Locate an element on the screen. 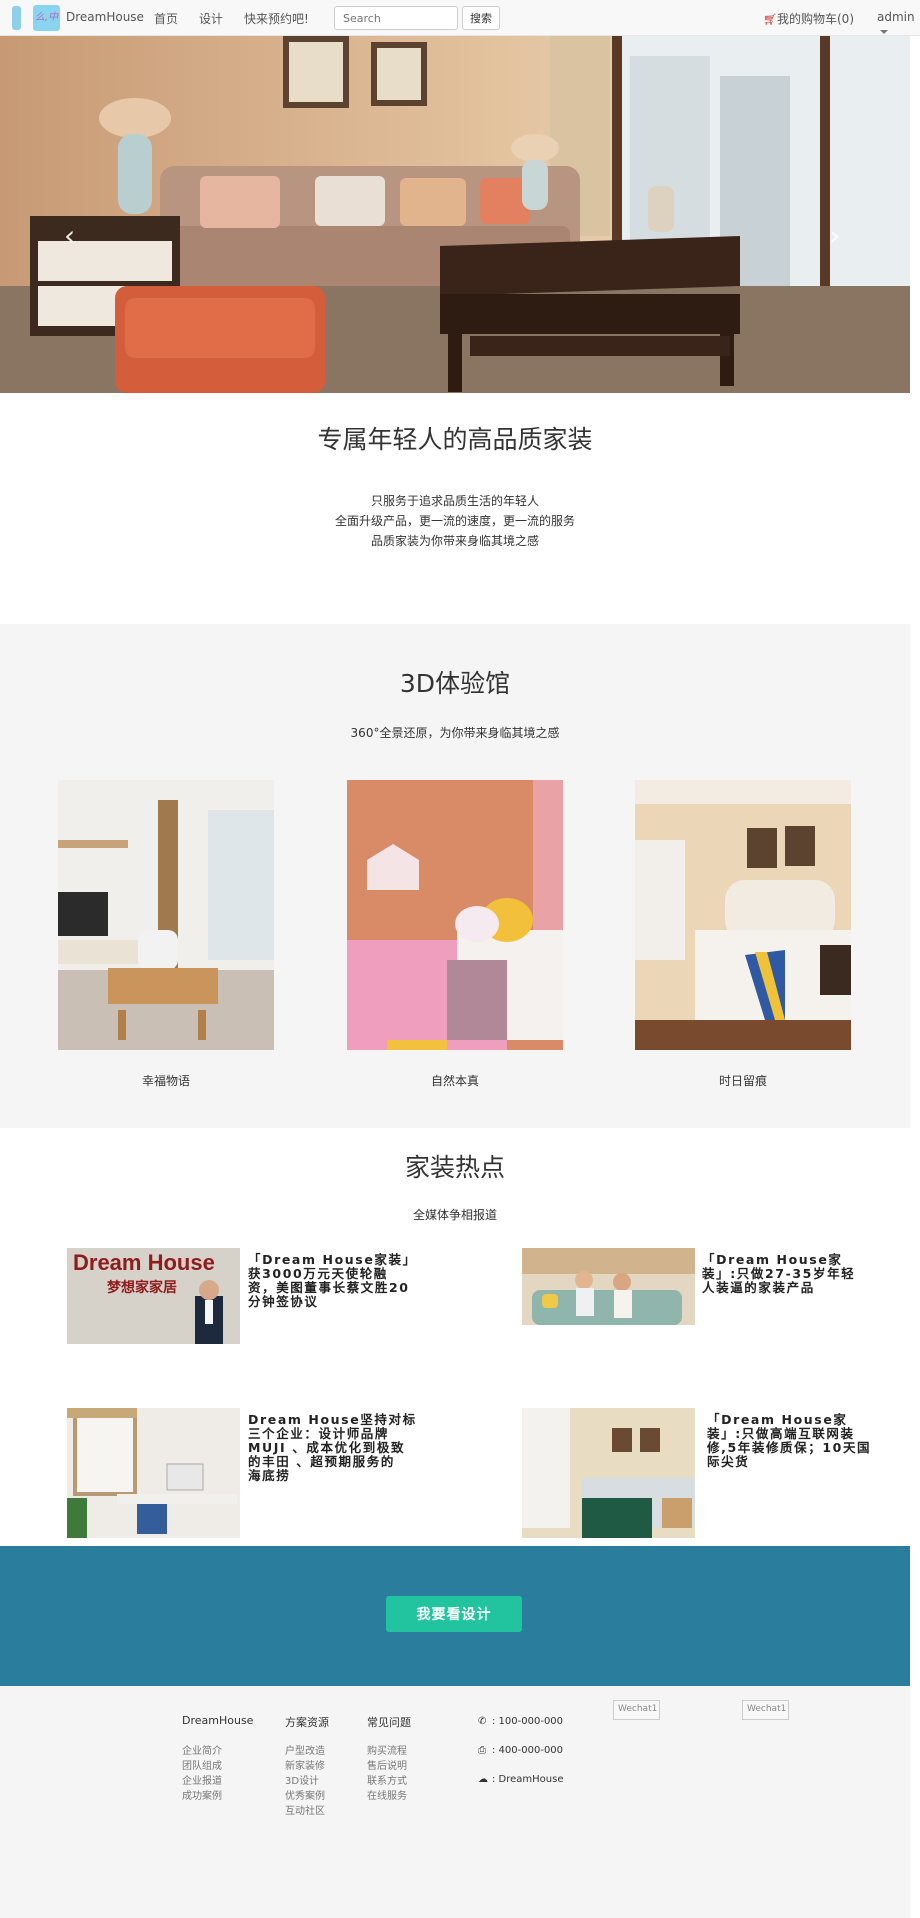 This screenshot has height=1918, width=920. search-input is located at coordinates (396, 18).